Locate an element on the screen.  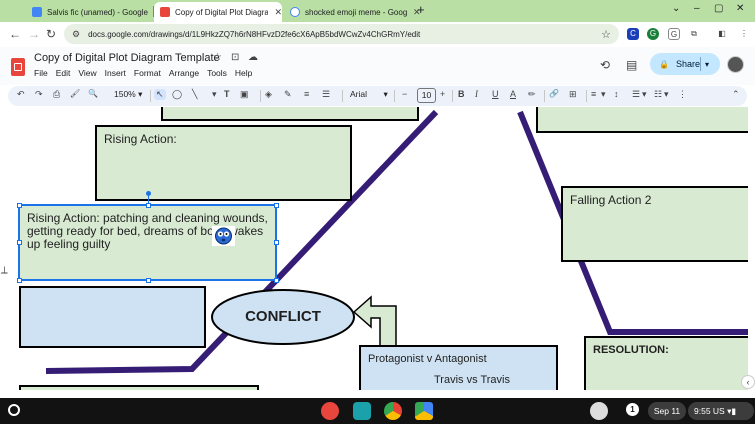
fill-color-icon: ◈ is located at coordinates (268, 94).